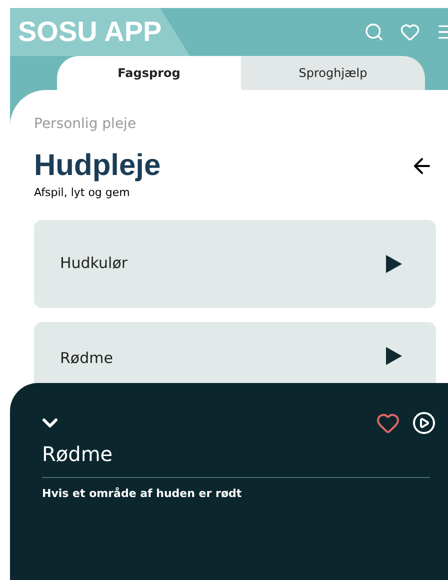 This screenshot has width=448, height=580. I want to click on player-title: Rødme, so click(78, 454).